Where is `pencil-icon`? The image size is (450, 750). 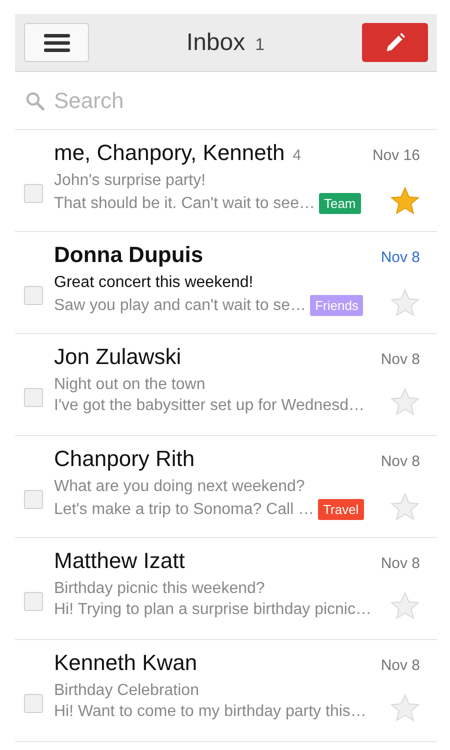
pencil-icon is located at coordinates (395, 43).